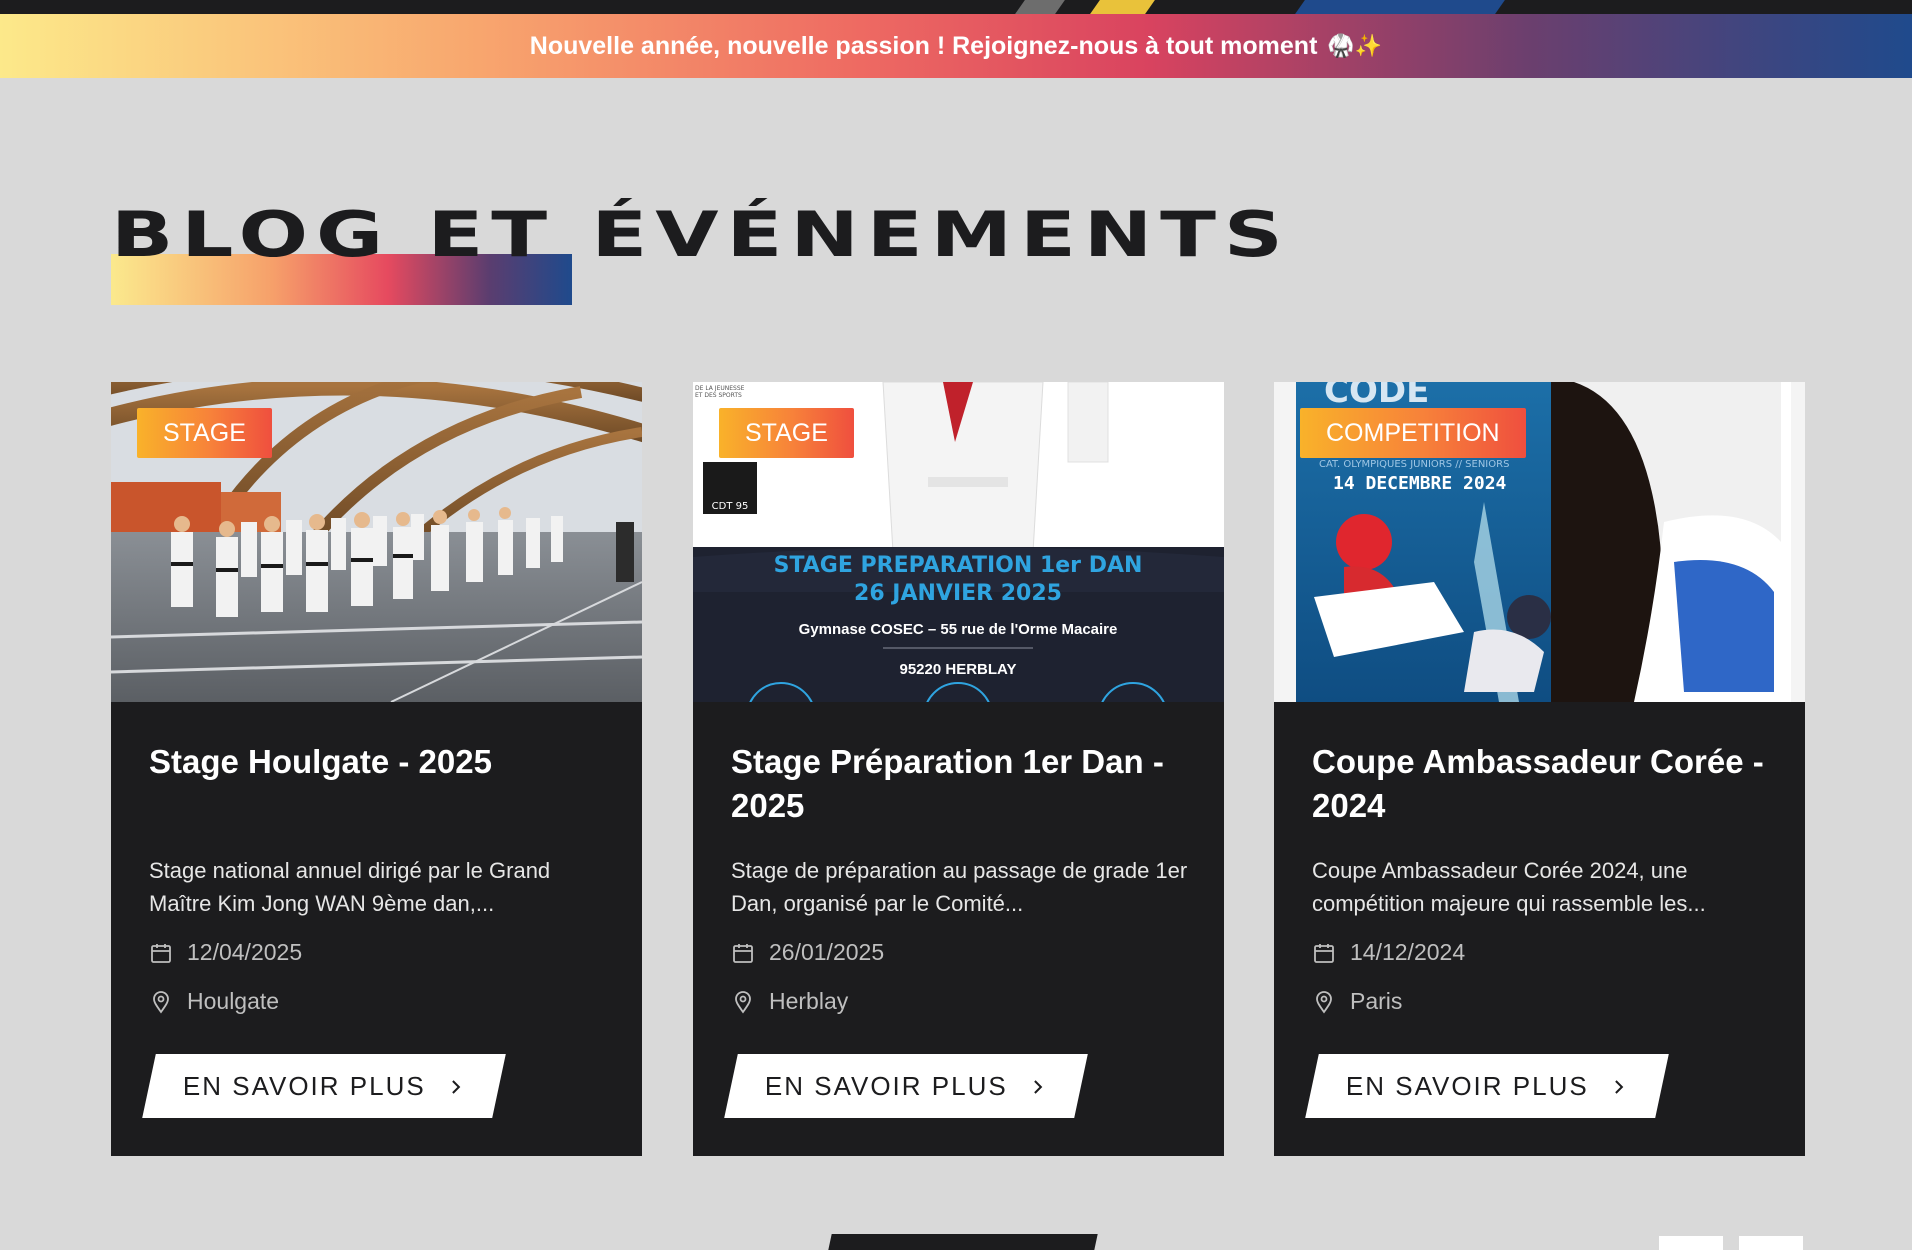  Describe the element at coordinates (1413, 433) in the screenshot. I see `category-badge: COMPETITION` at that location.